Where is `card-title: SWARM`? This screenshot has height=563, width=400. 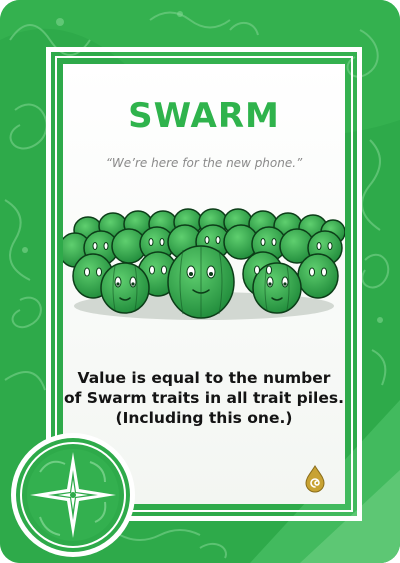 card-title: SWARM is located at coordinates (204, 116).